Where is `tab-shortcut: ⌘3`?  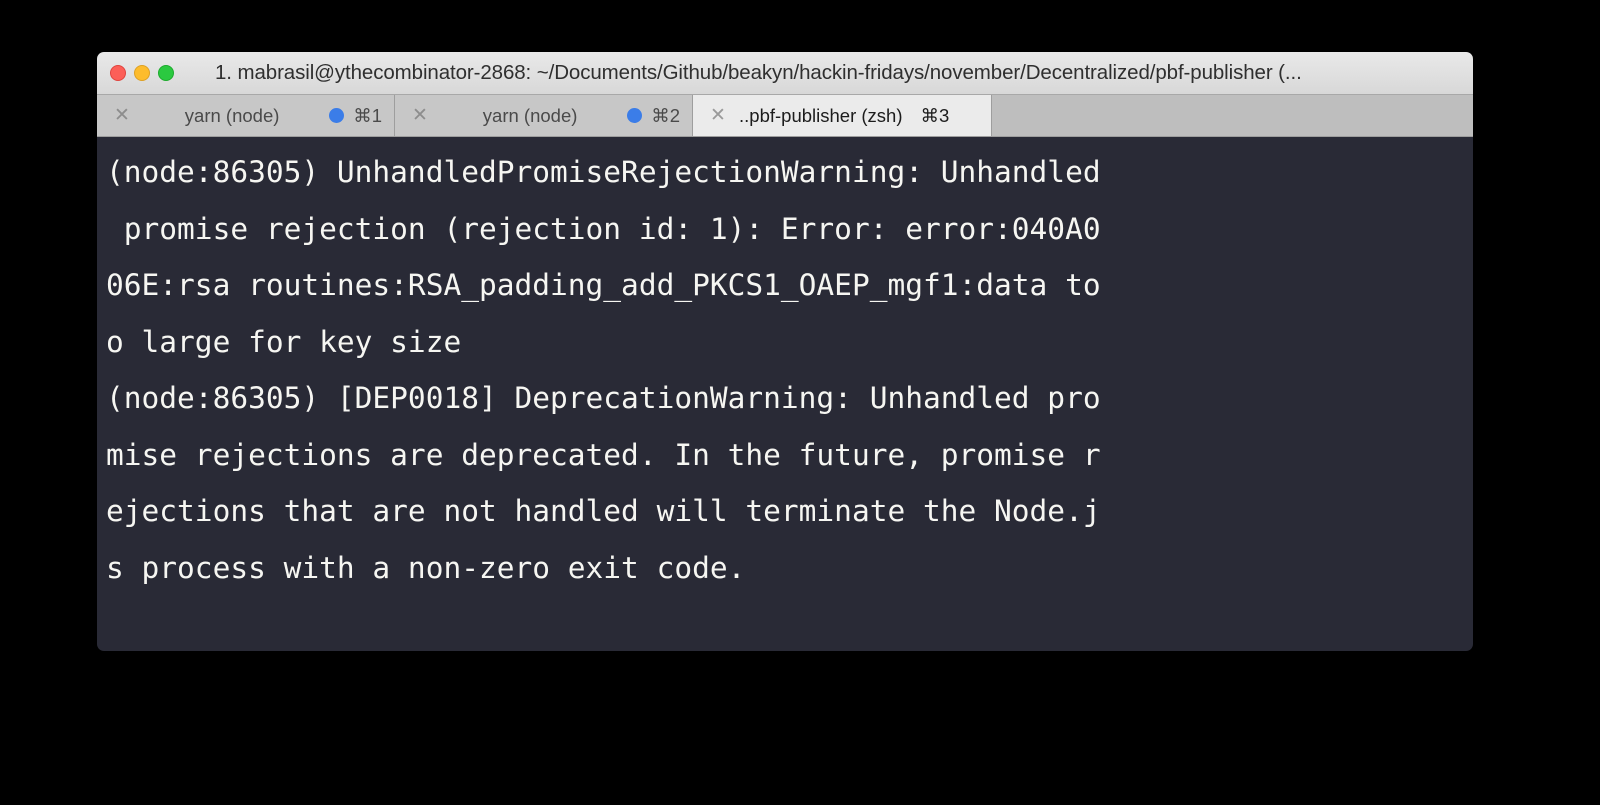
tab-shortcut: ⌘3 is located at coordinates (935, 115).